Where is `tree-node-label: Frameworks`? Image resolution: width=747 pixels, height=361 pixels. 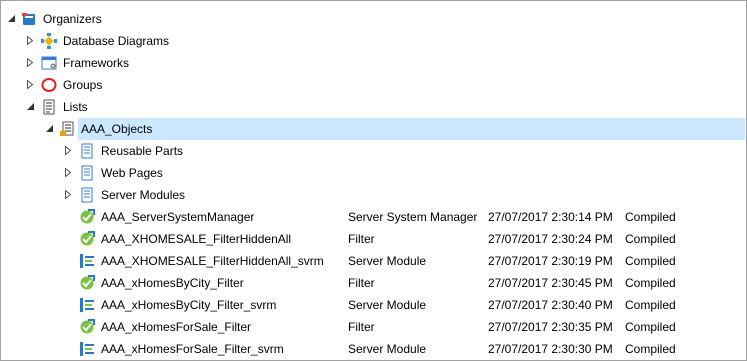
tree-node-label: Frameworks is located at coordinates (96, 63).